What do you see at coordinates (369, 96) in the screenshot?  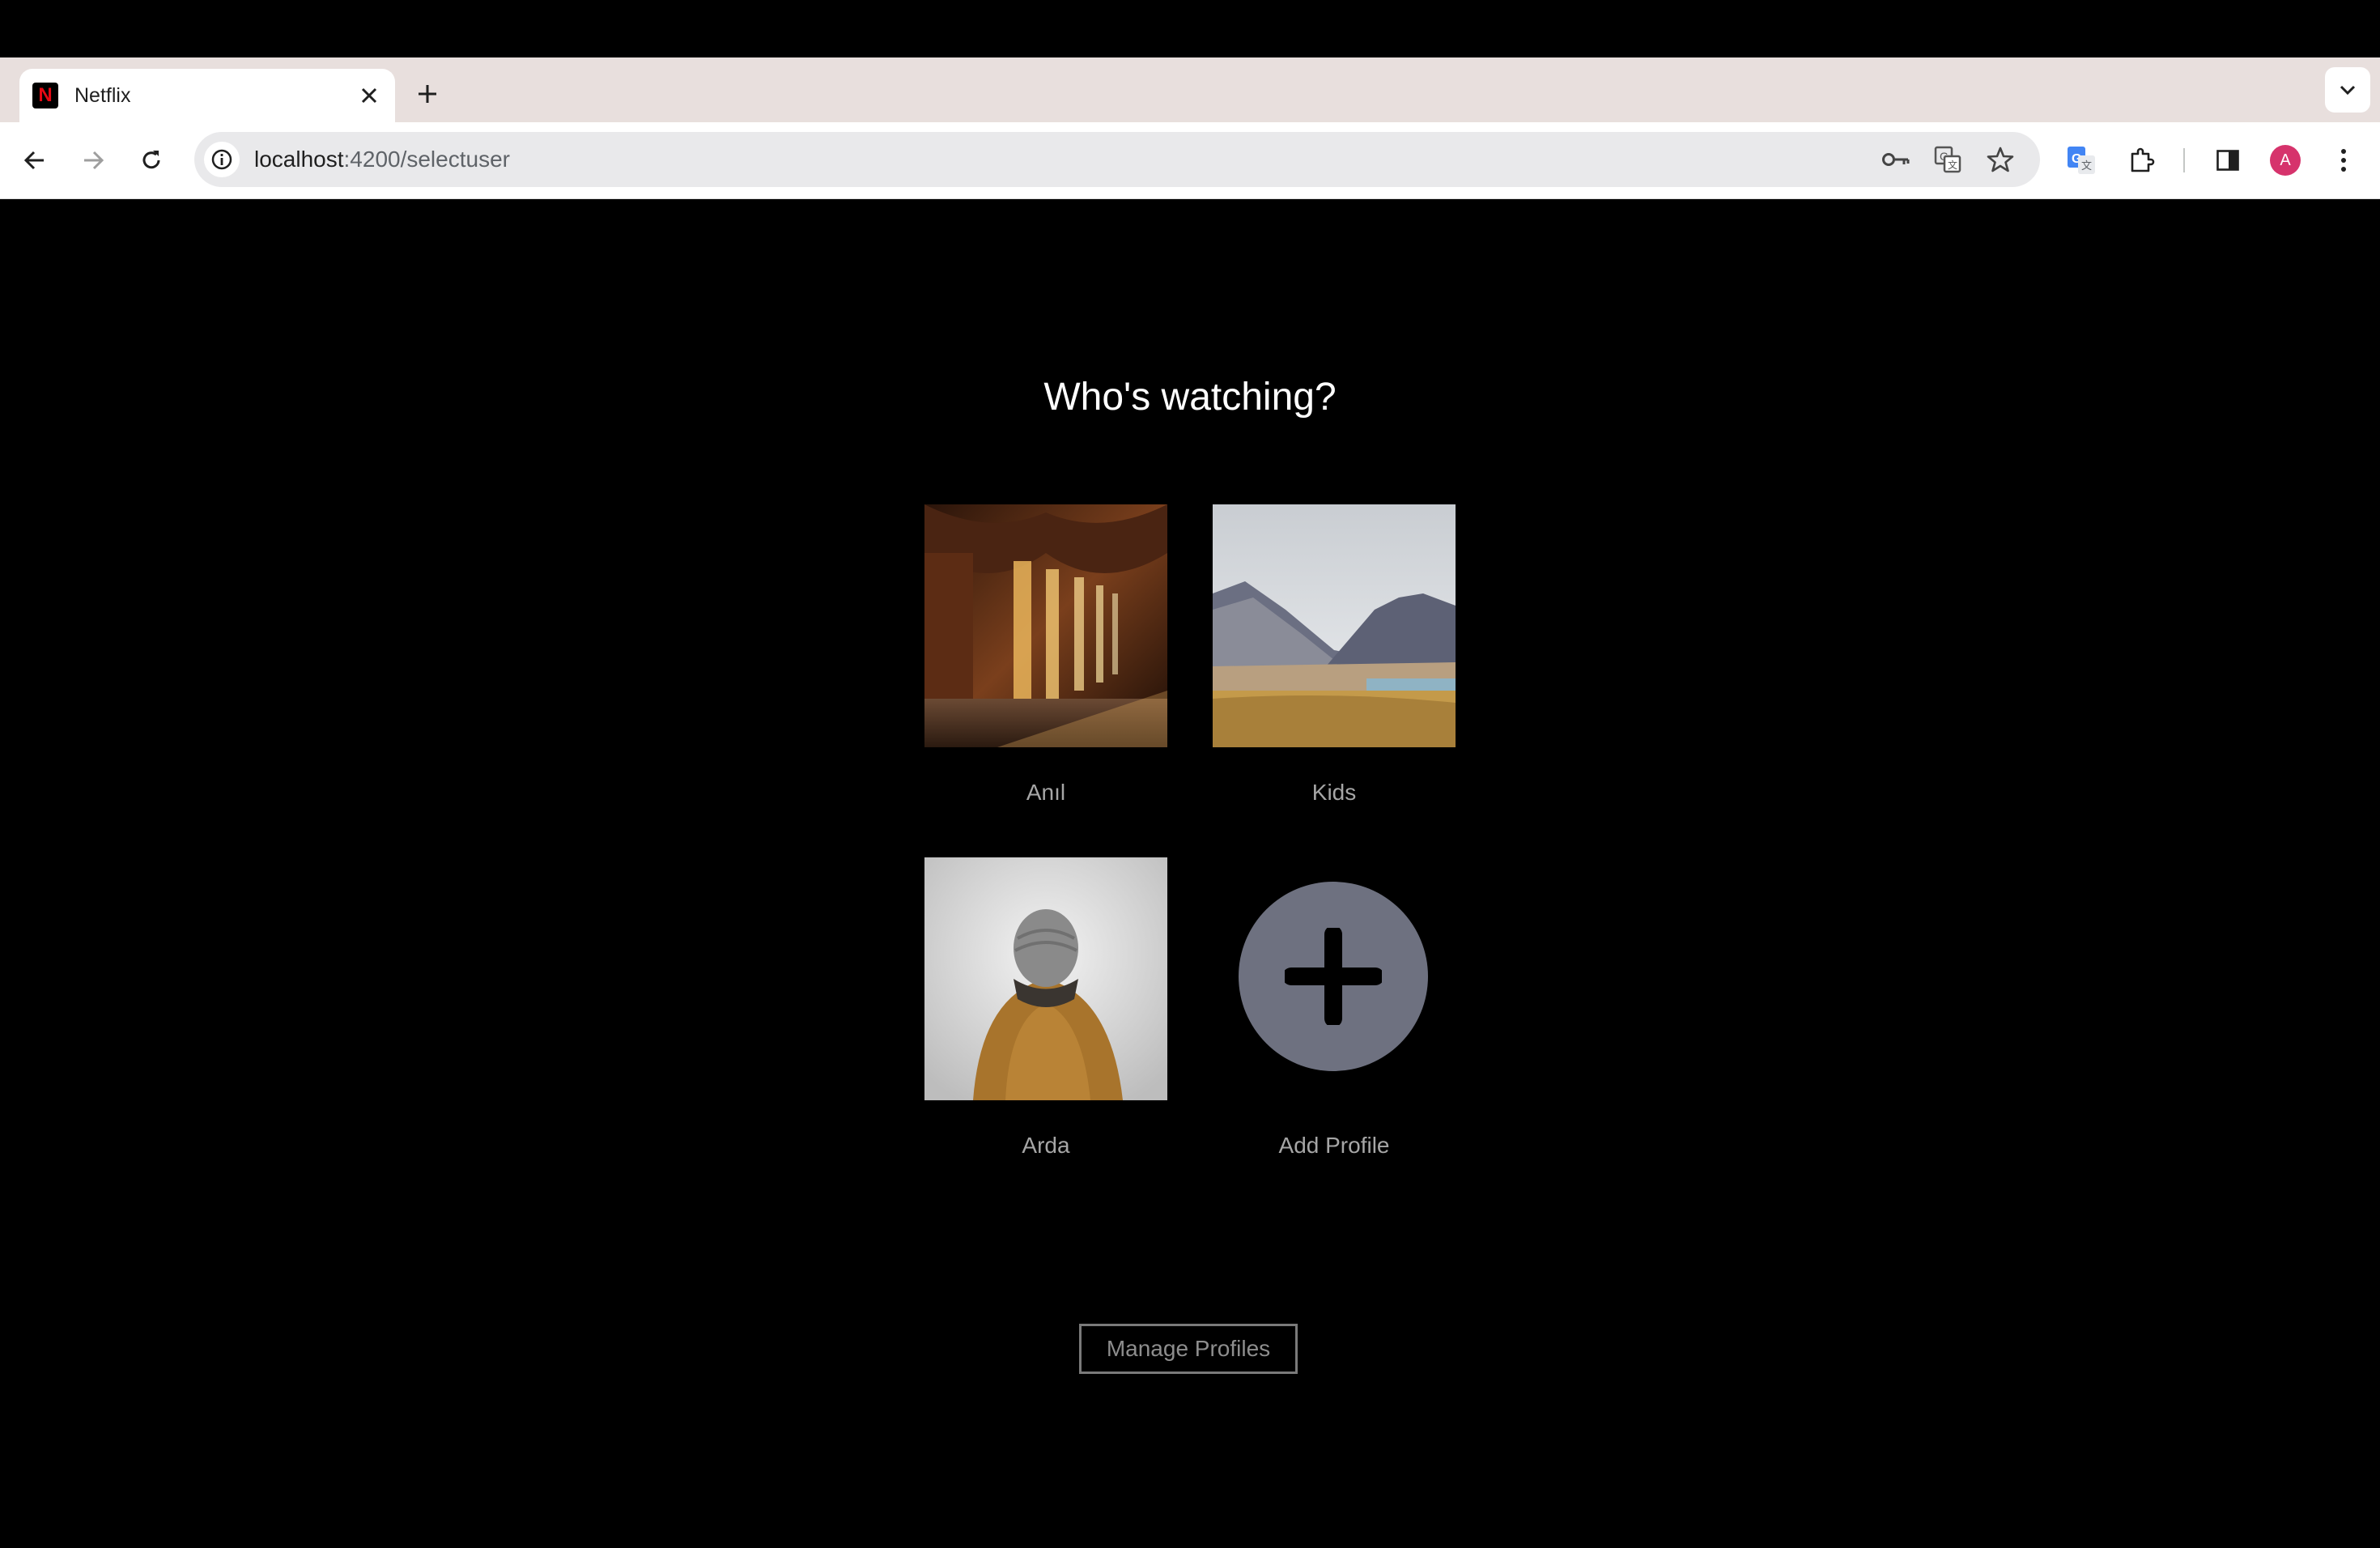 I see `close-tab-icon` at bounding box center [369, 96].